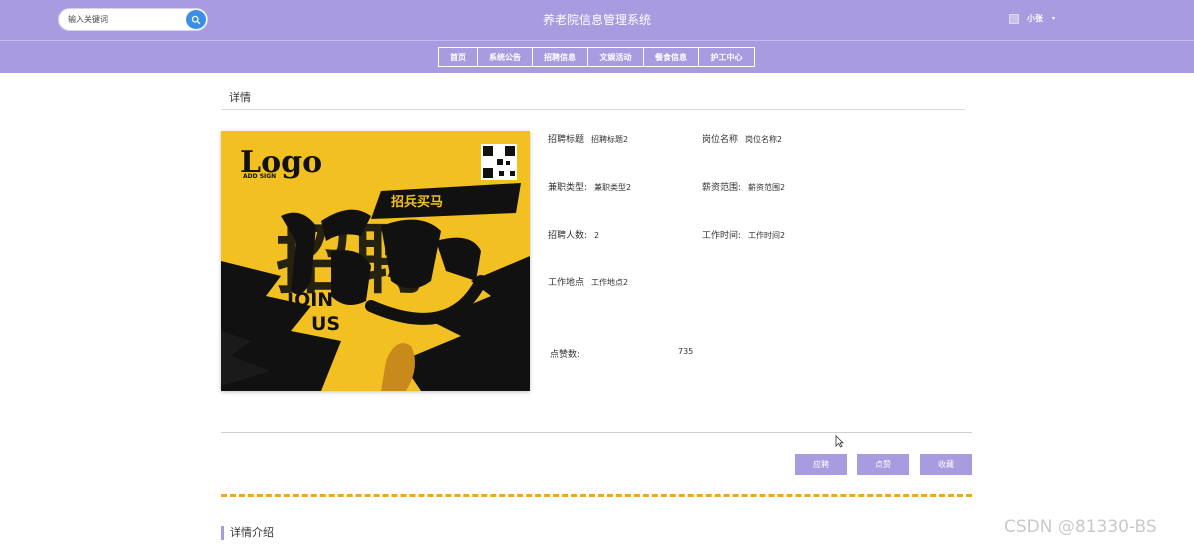  What do you see at coordinates (325, 324) in the screenshot?
I see `poster-us-text: US` at bounding box center [325, 324].